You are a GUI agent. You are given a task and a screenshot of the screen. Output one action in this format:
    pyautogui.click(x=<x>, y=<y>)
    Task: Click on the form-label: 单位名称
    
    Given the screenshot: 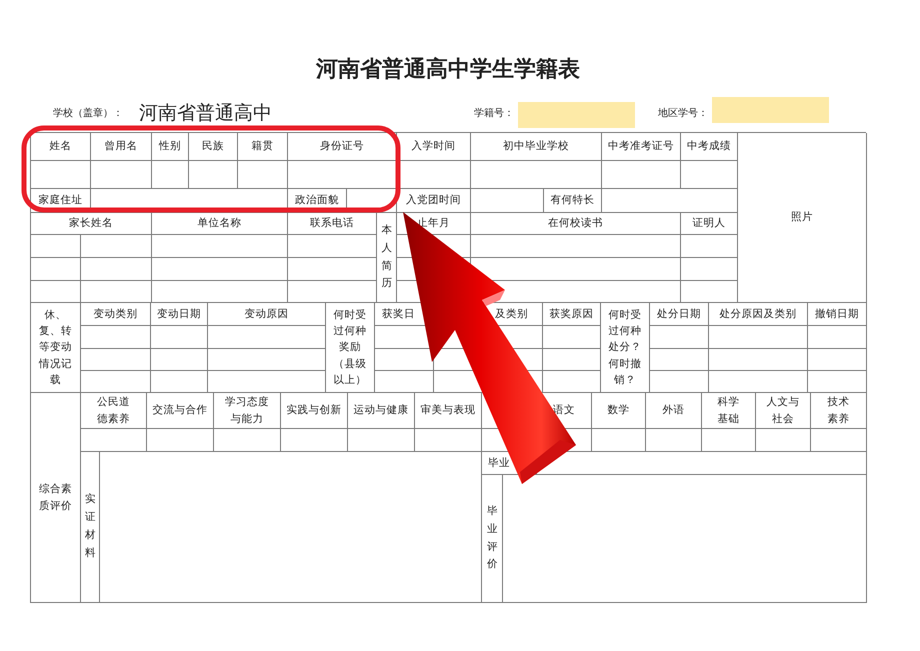 What is the action you would take?
    pyautogui.click(x=220, y=224)
    